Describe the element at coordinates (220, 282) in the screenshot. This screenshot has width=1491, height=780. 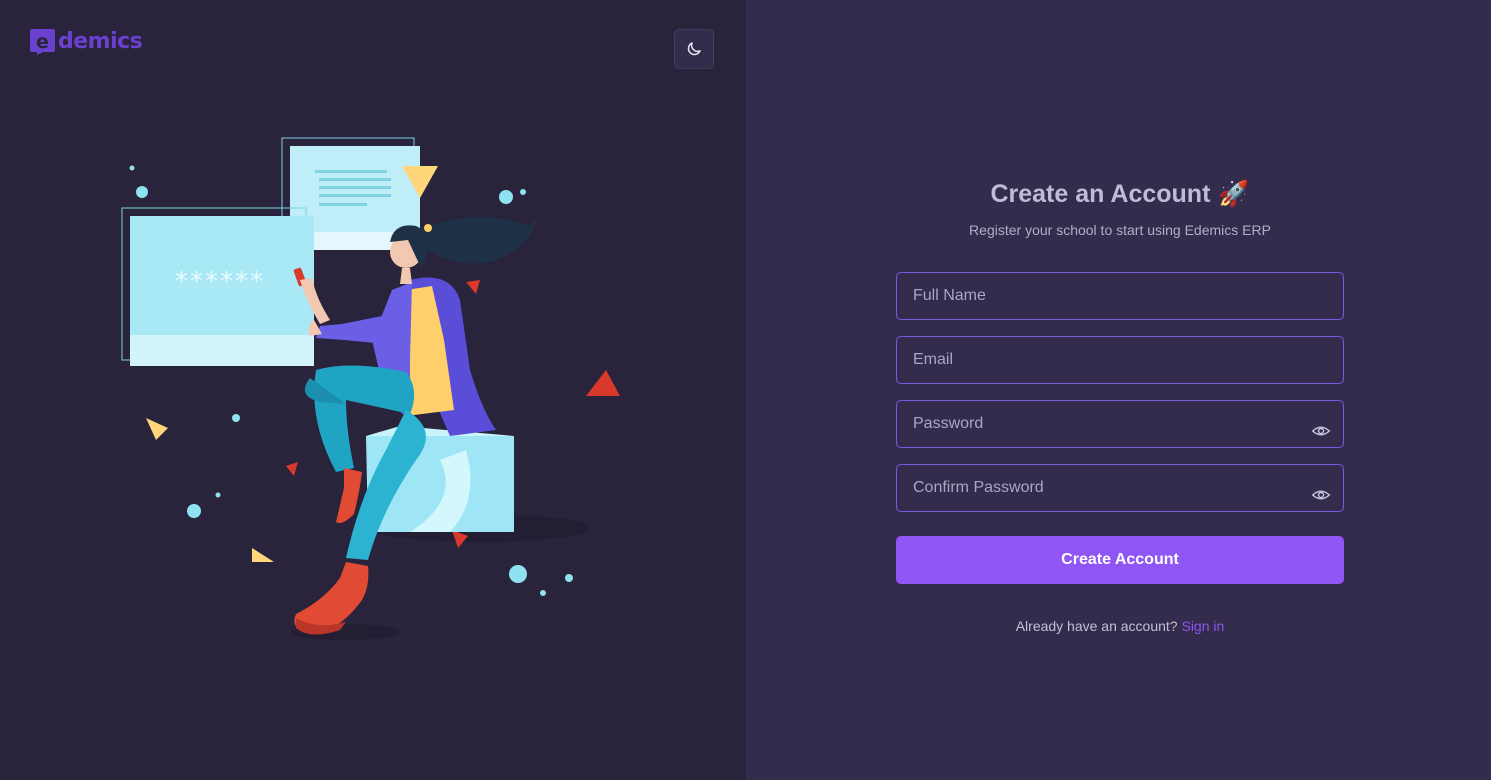
I see `password-mask-text: ******` at that location.